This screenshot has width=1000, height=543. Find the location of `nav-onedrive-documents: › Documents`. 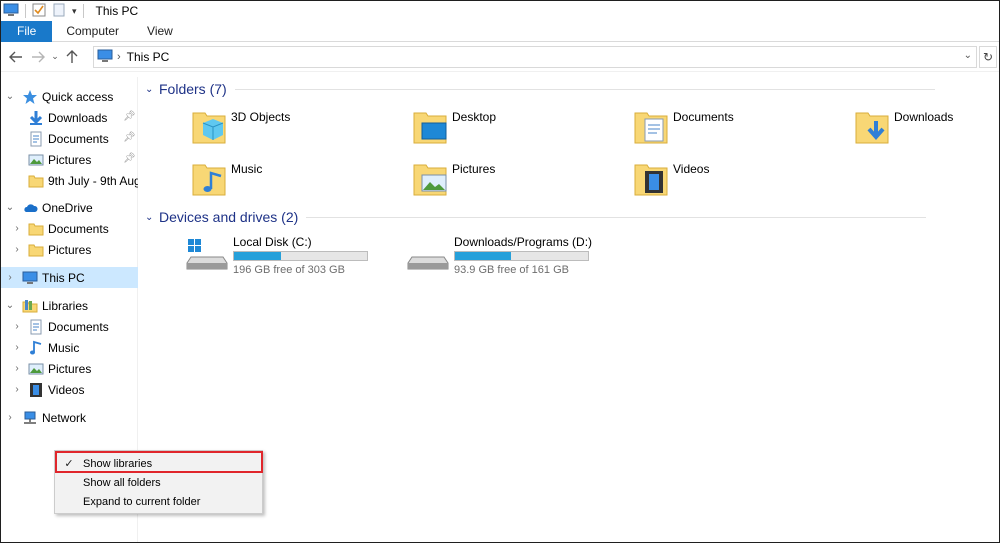

nav-onedrive-documents: › Documents is located at coordinates (69, 228).